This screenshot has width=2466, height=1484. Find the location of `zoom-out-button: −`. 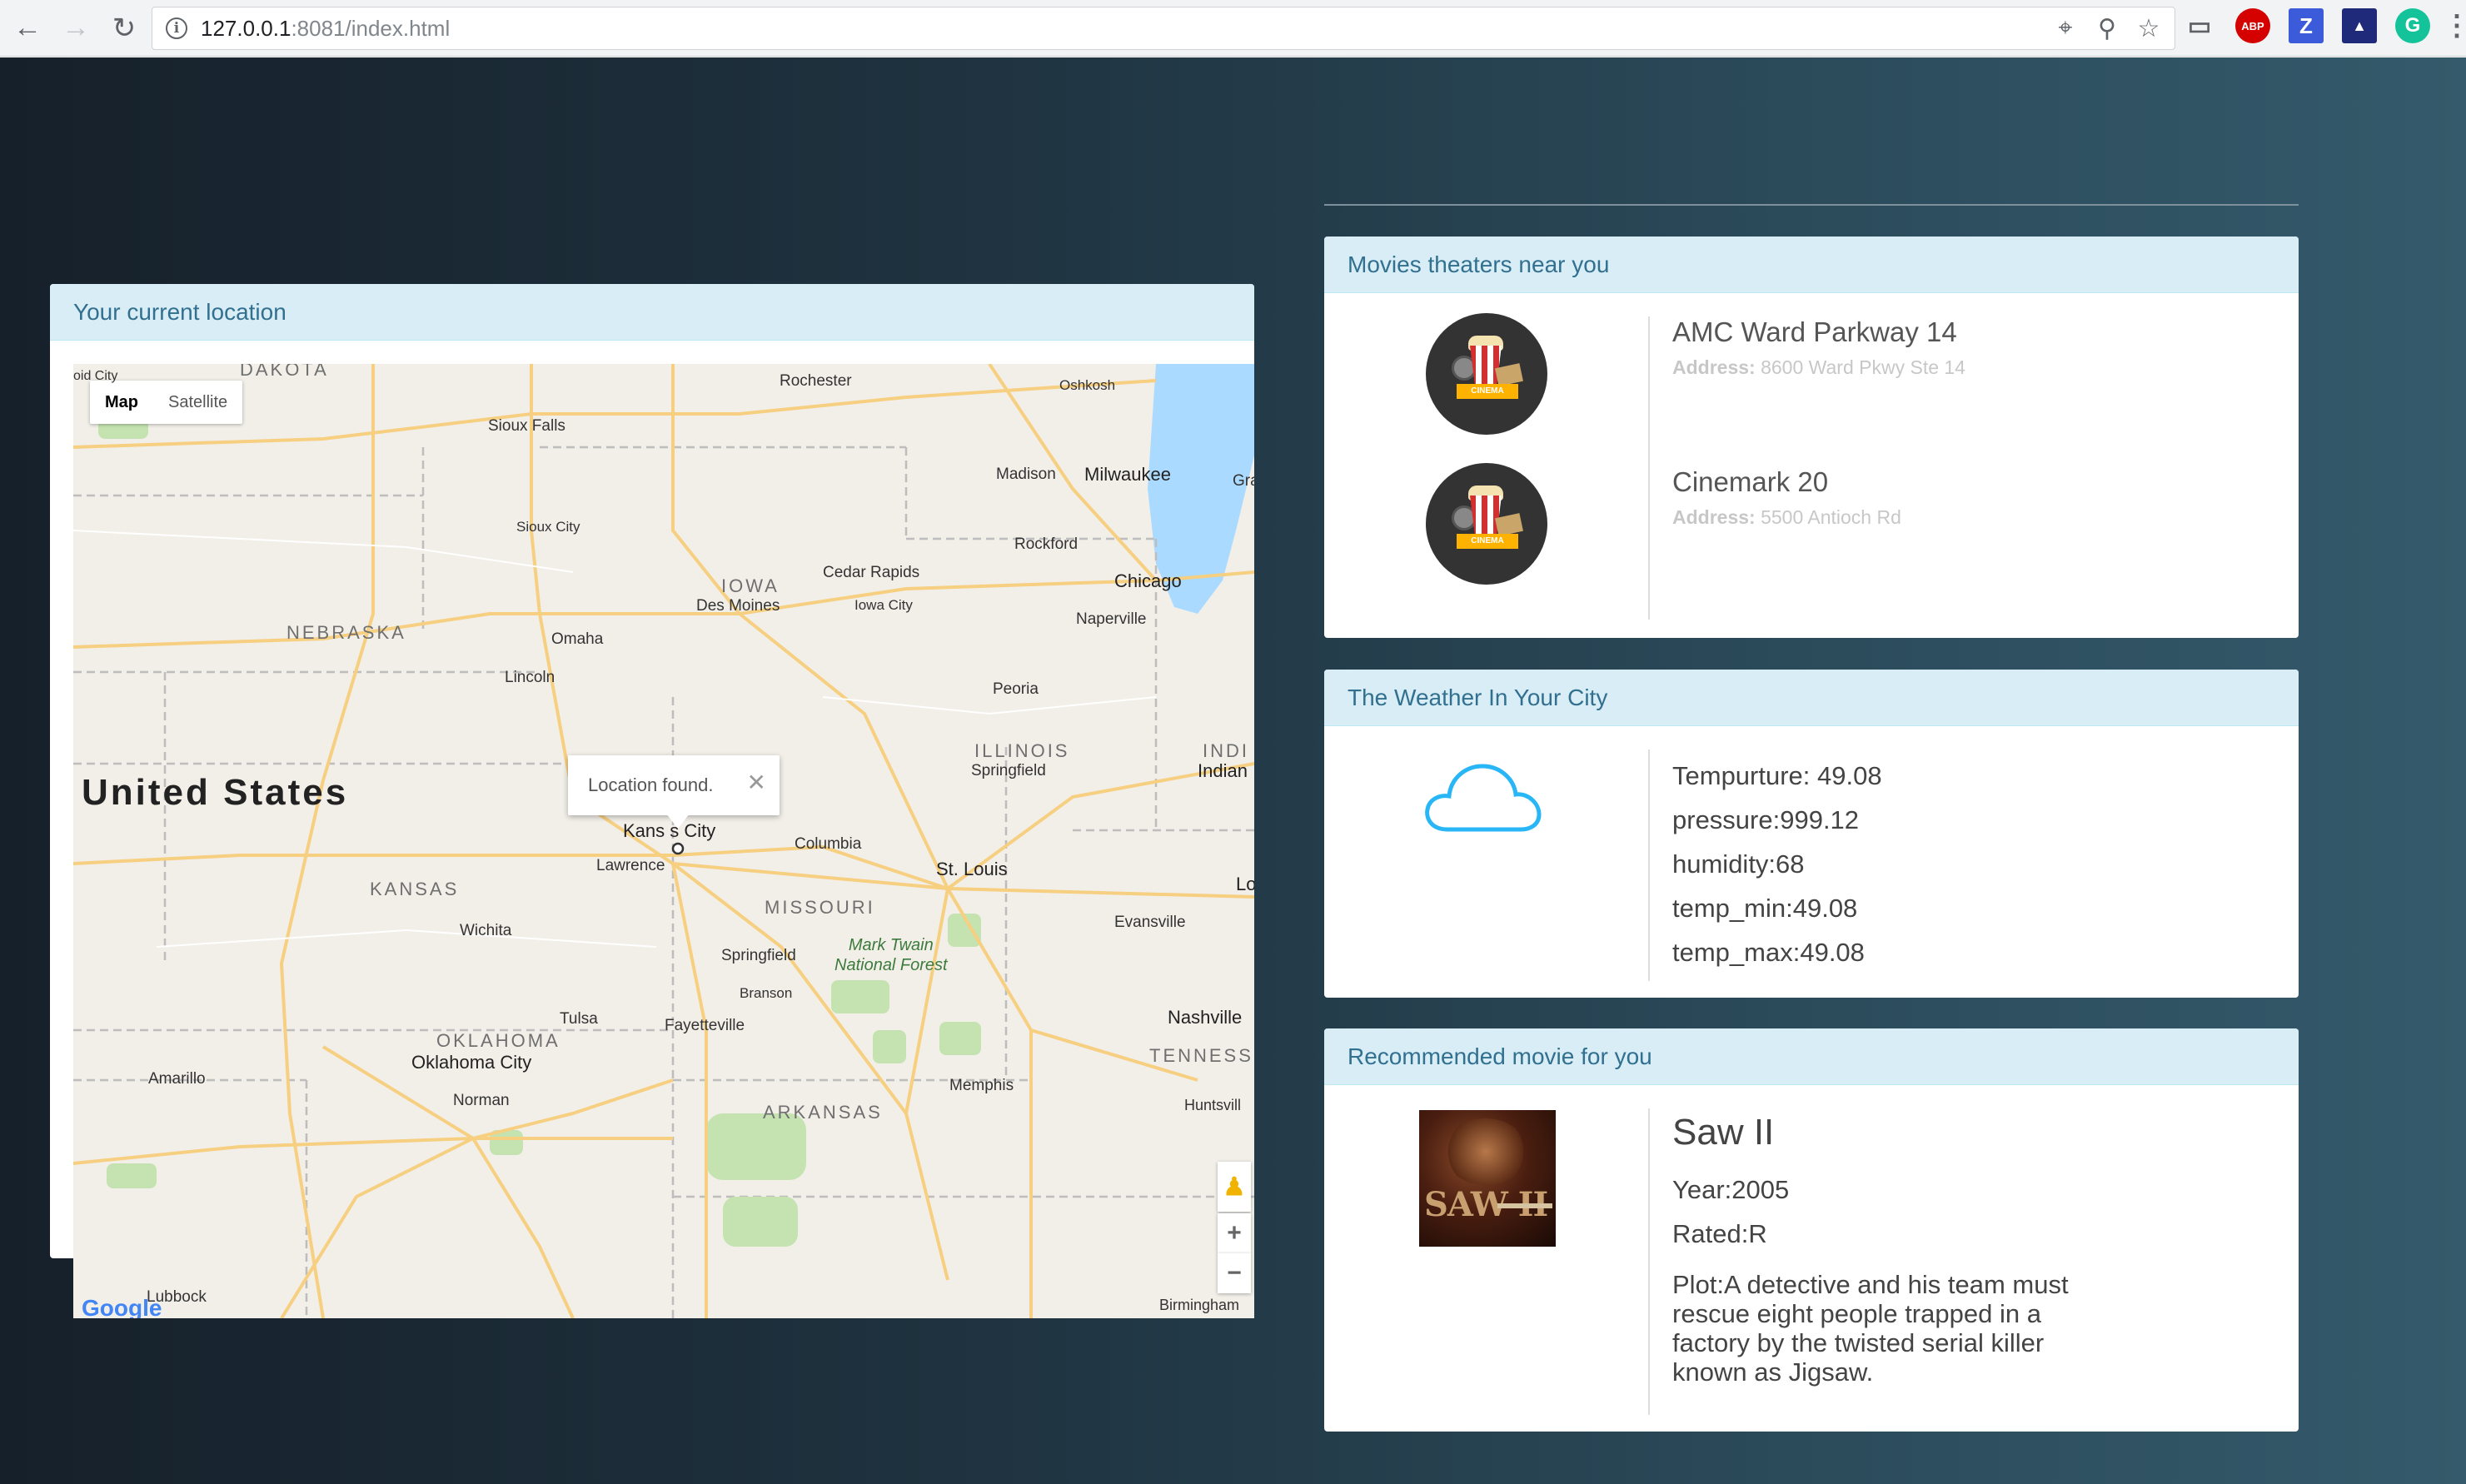

zoom-out-button: − is located at coordinates (1234, 1273).